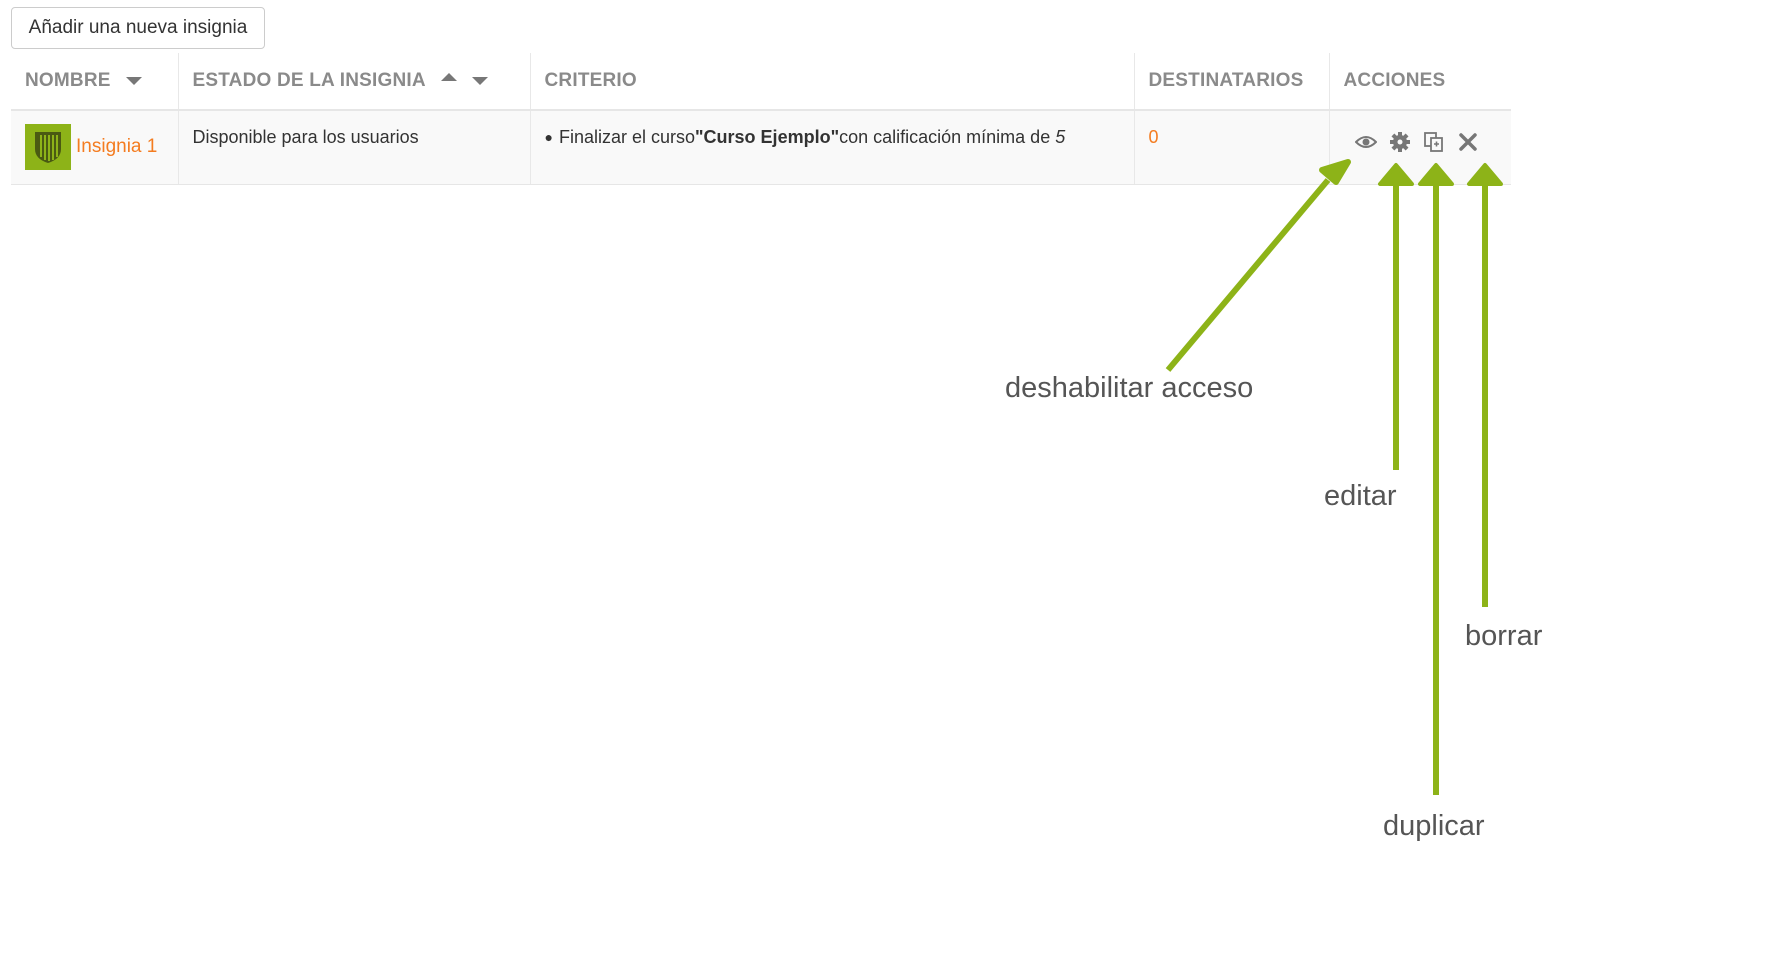 This screenshot has height=961, width=1787. Describe the element at coordinates (1334, 477) in the screenshot. I see `annotation-arrows` at that location.